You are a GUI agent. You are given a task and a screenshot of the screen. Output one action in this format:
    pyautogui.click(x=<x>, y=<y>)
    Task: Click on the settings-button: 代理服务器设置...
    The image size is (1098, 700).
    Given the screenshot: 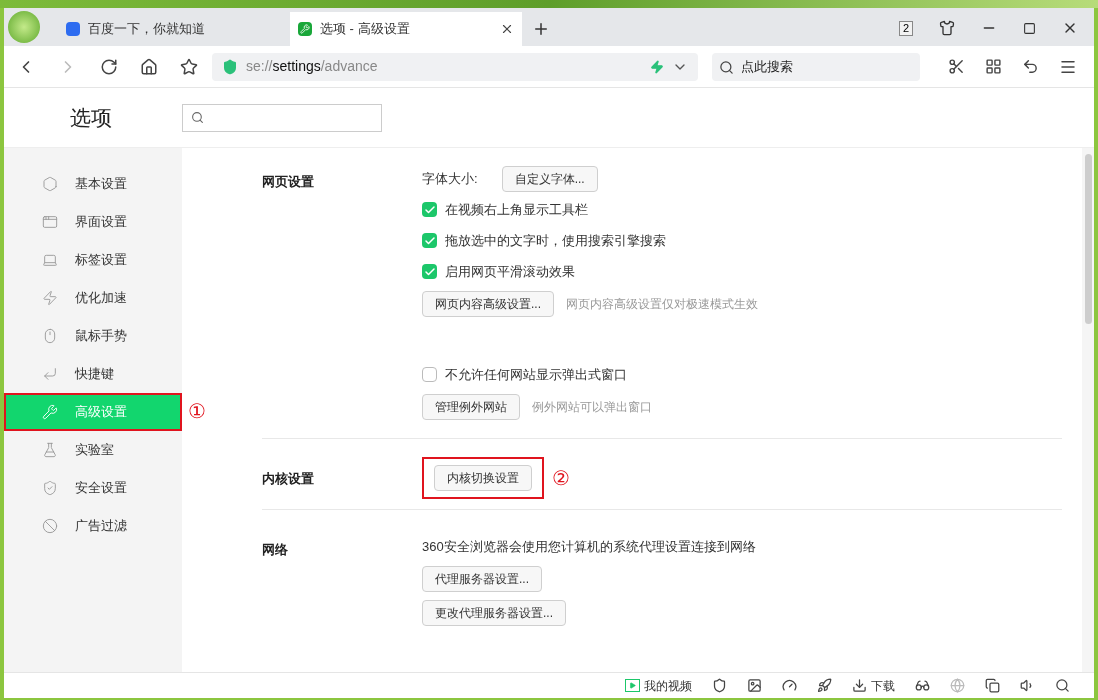 What is the action you would take?
    pyautogui.click(x=482, y=579)
    